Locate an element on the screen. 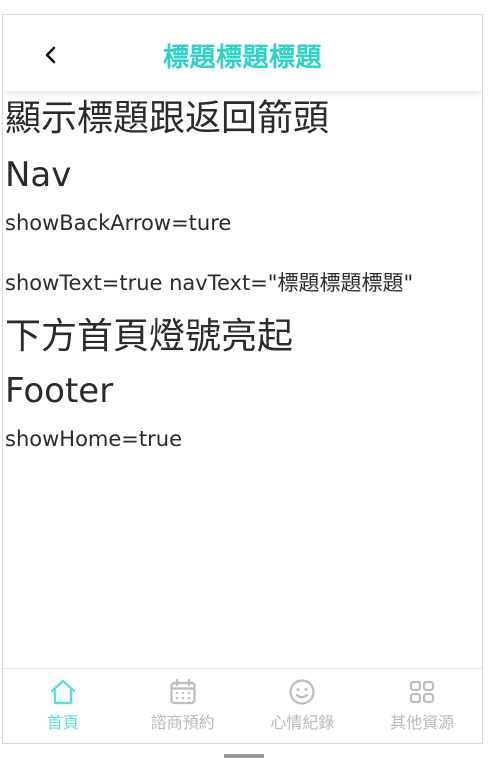 Image resolution: width=492 pixels, height=758 pixels. tab-label: 心情紀錄 is located at coordinates (302, 722).